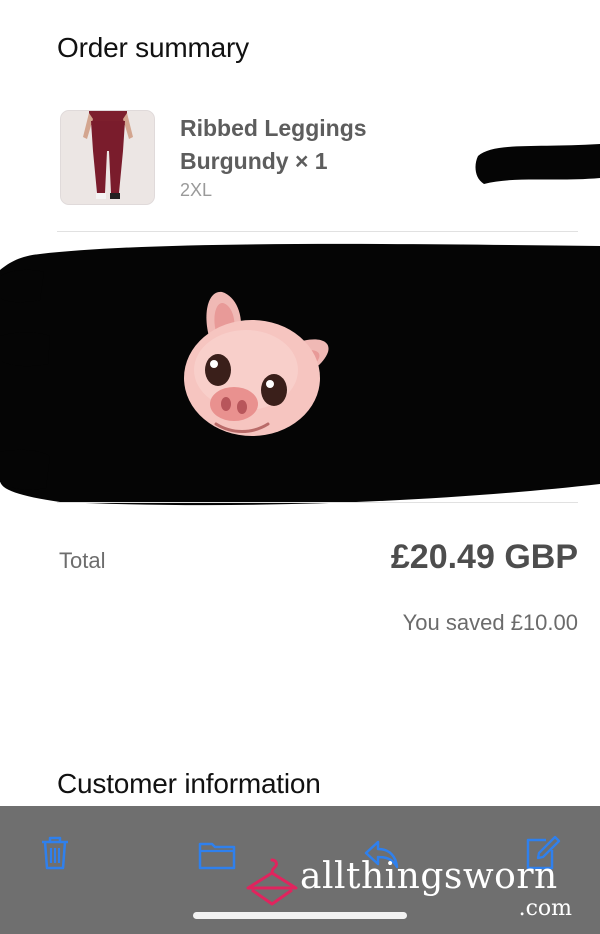 This screenshot has width=600, height=934. I want to click on product-variant: 2XL, so click(196, 190).